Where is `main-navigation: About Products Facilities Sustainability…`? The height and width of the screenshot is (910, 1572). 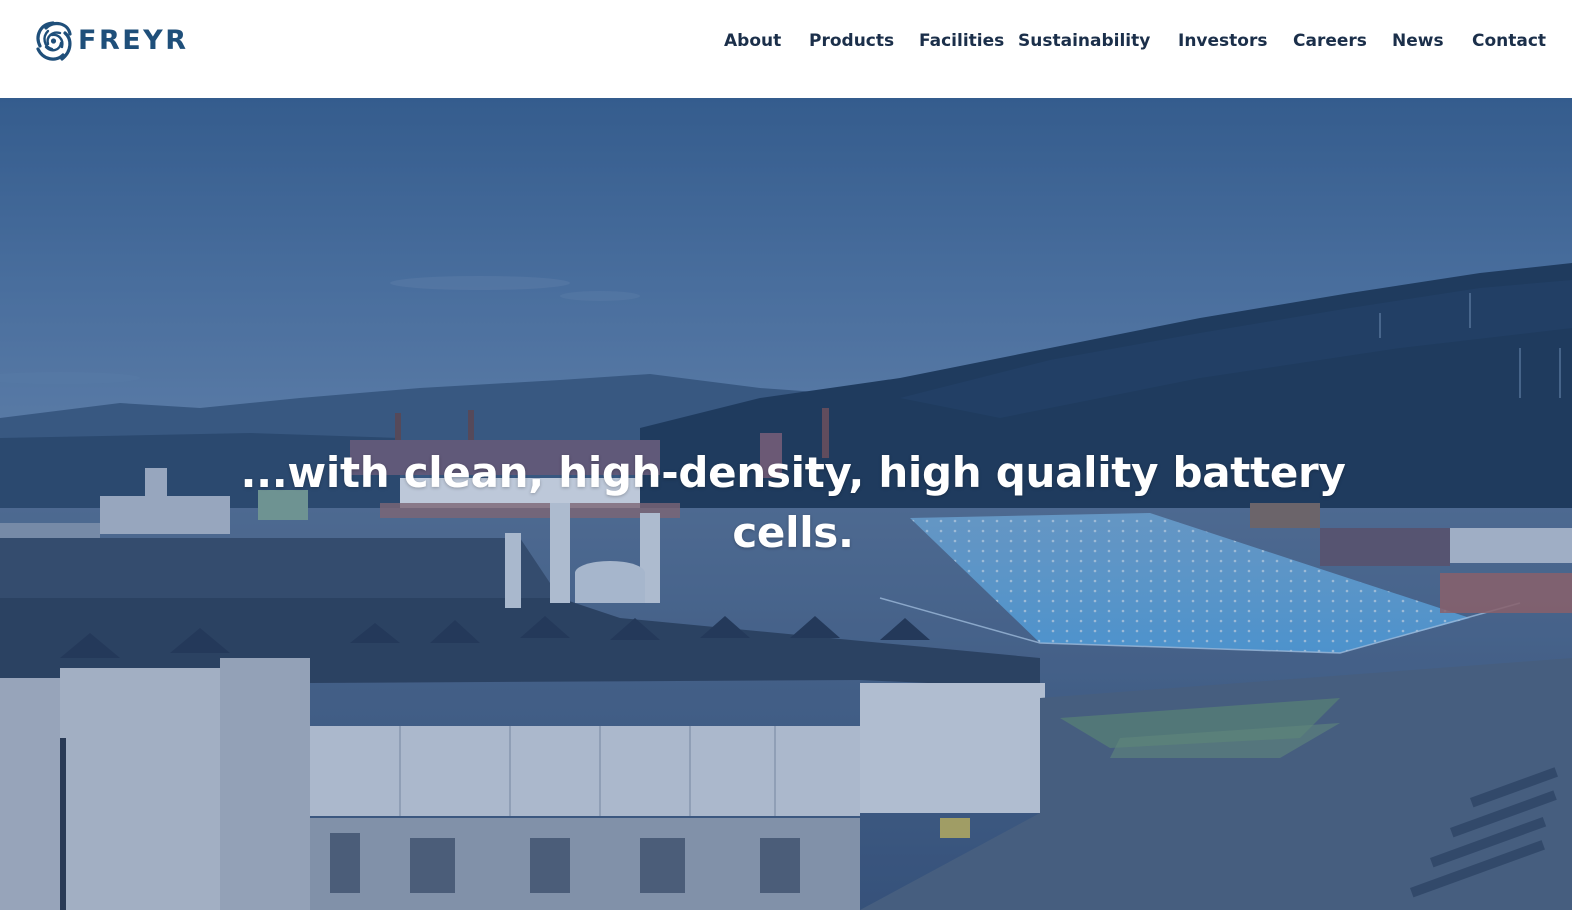
main-navigation: About Products Facilities Sustainability… is located at coordinates (1122, 41).